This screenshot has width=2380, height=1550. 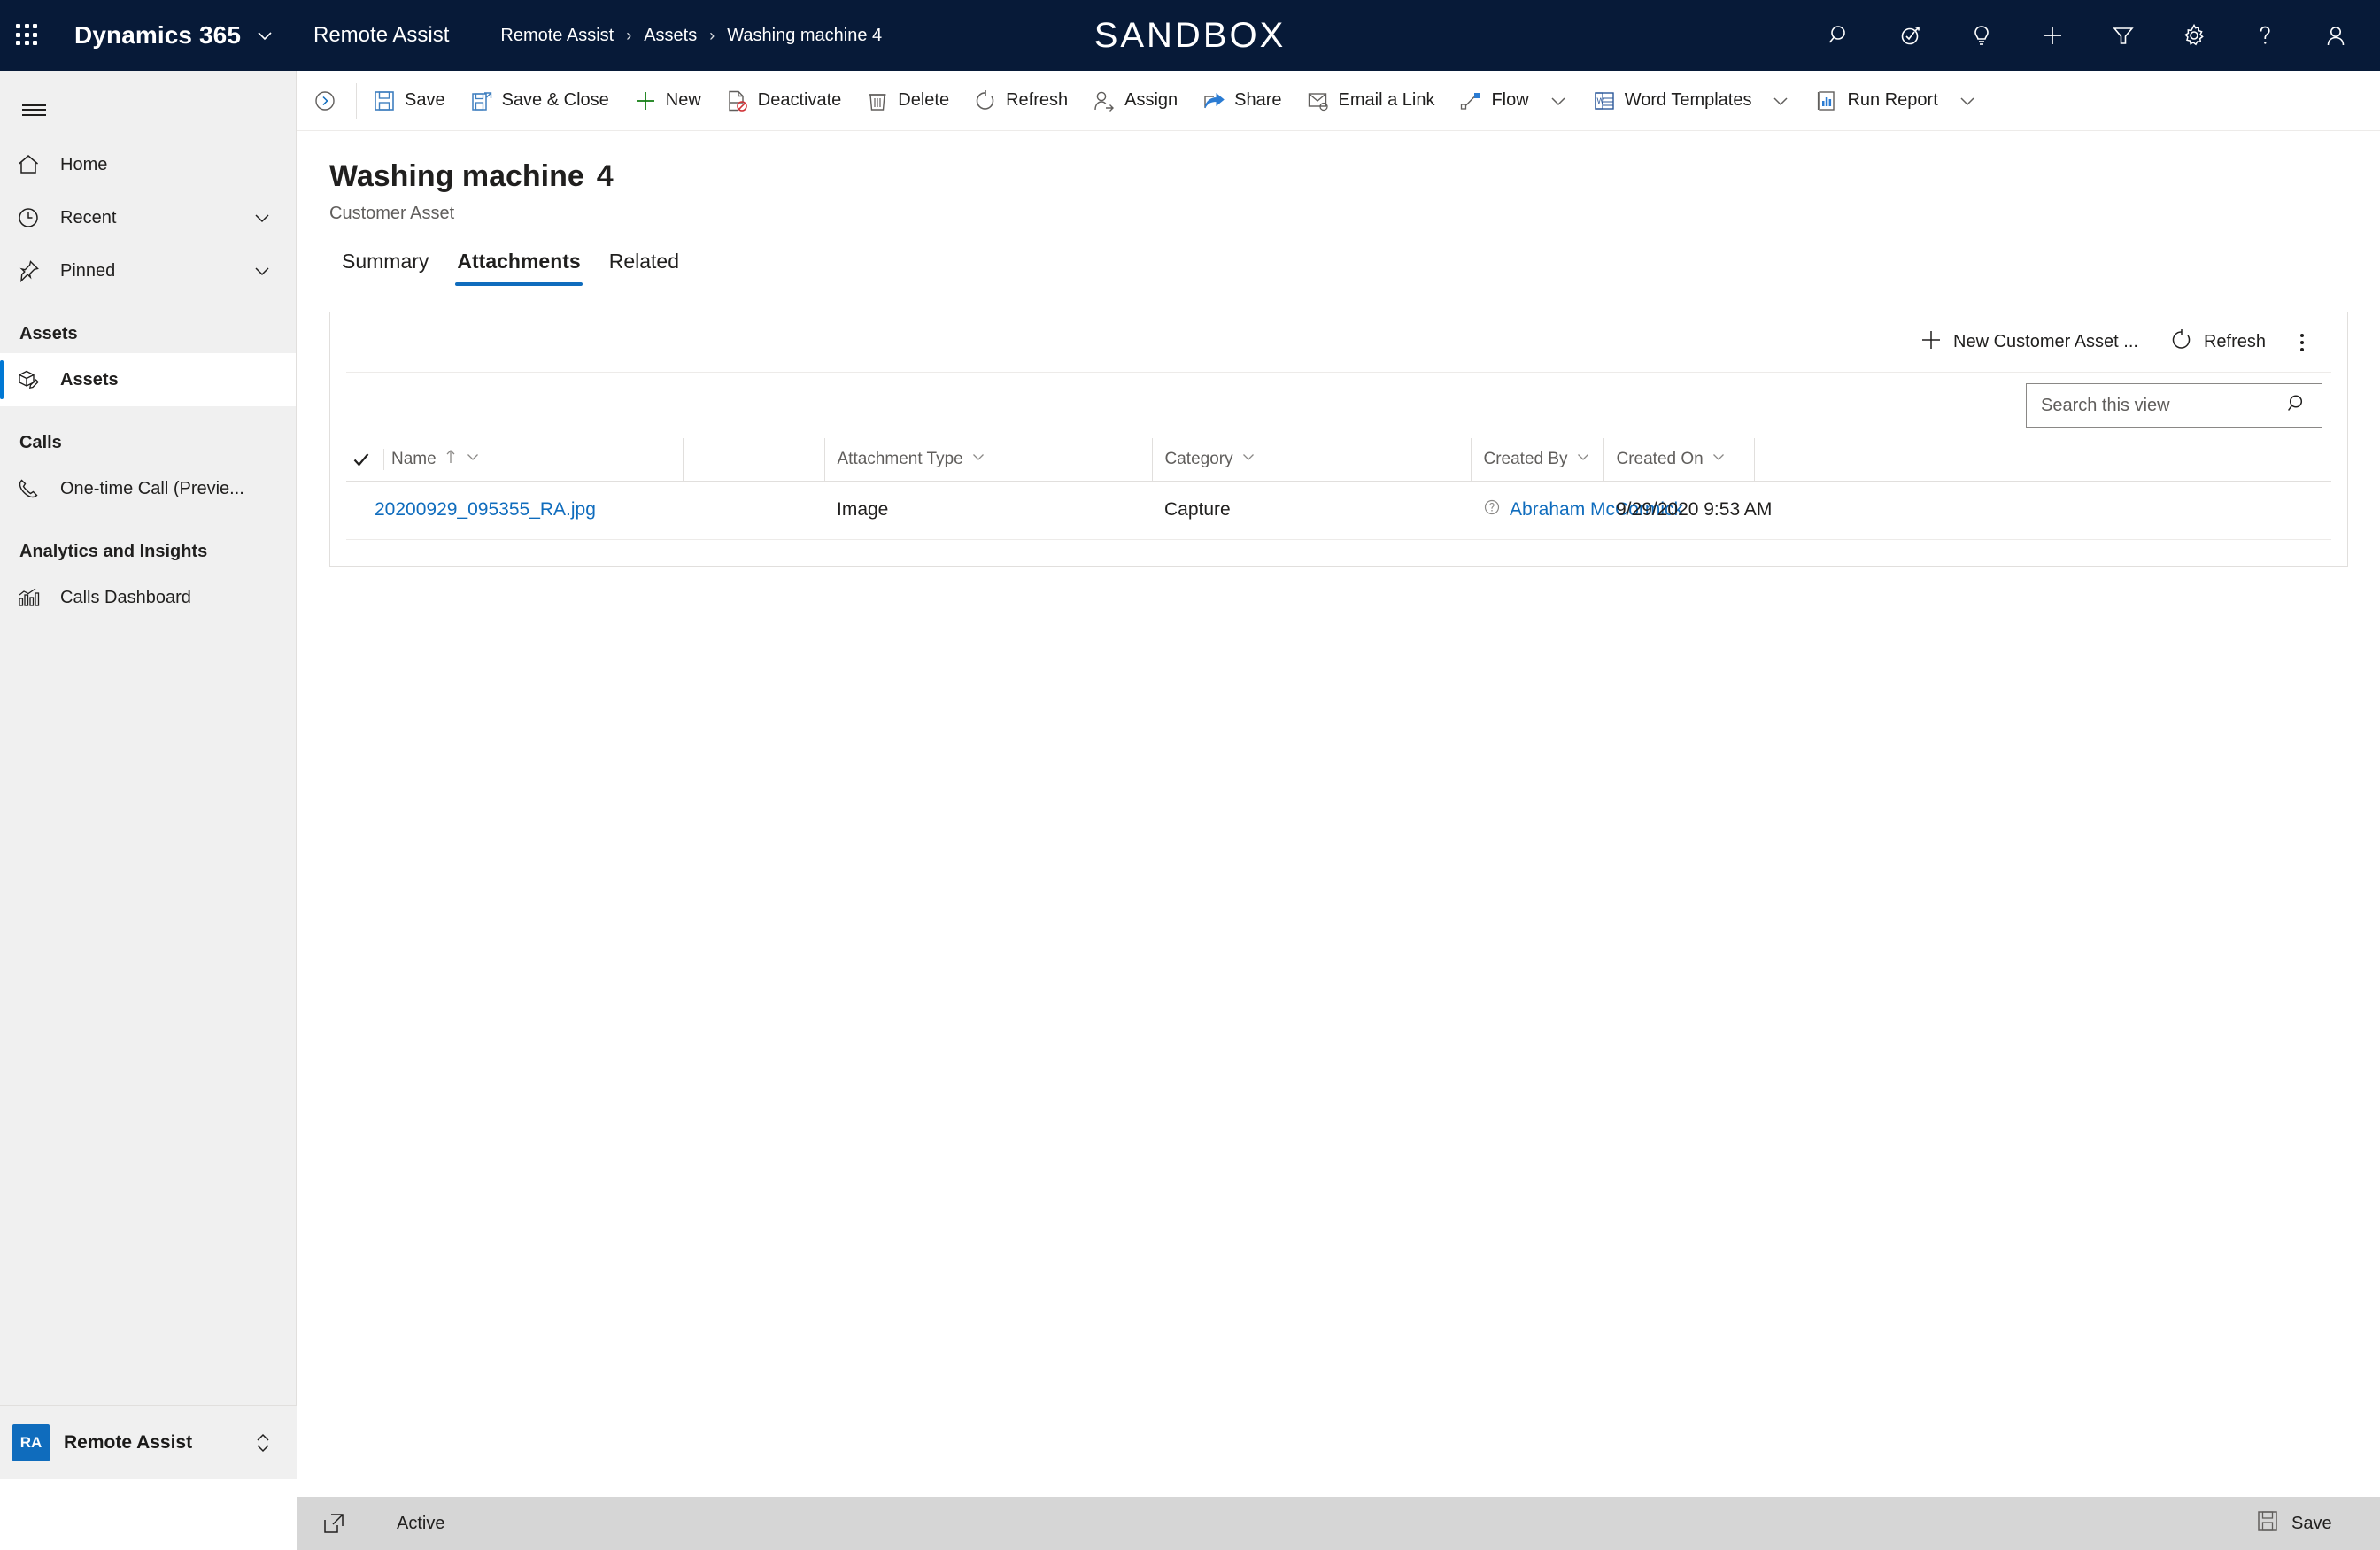 I want to click on search-input-wrapper, so click(x=2174, y=405).